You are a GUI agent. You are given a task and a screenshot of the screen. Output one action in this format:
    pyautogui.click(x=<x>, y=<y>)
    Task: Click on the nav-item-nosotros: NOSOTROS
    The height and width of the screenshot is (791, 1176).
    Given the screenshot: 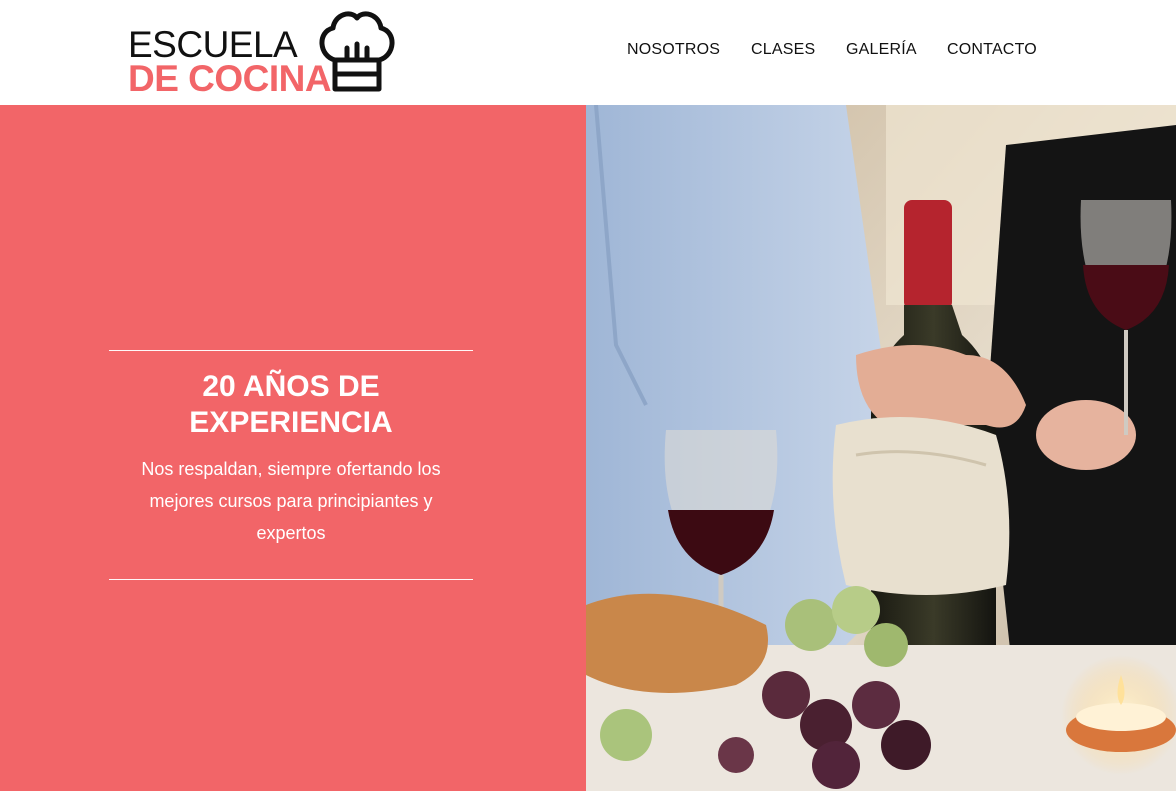 What is the action you would take?
    pyautogui.click(x=673, y=50)
    